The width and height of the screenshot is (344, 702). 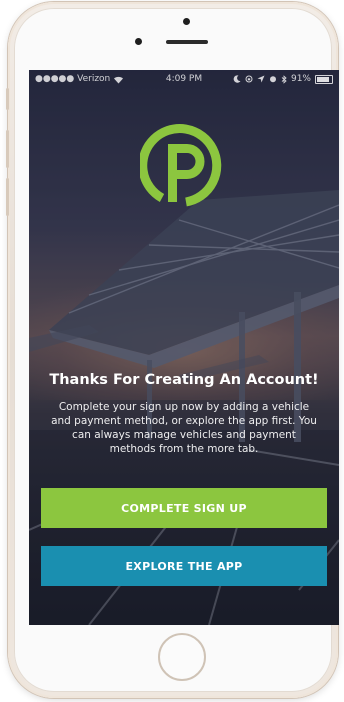 I want to click on battery-icon, so click(x=324, y=79).